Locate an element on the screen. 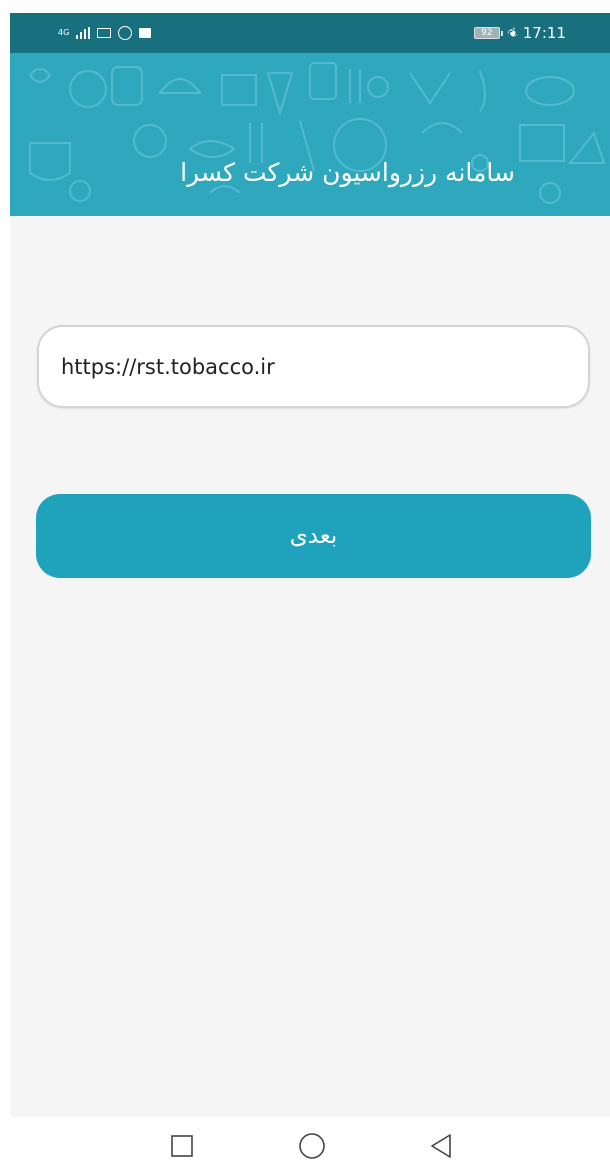  status-left: 4G is located at coordinates (105, 33).